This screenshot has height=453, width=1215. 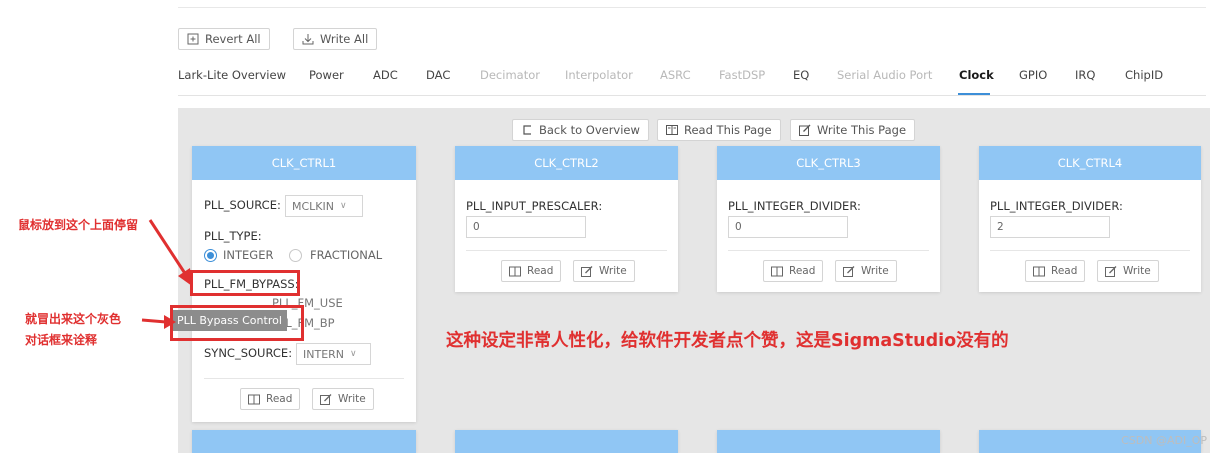 I want to click on sync-source-value: INTERN, so click(x=324, y=354).